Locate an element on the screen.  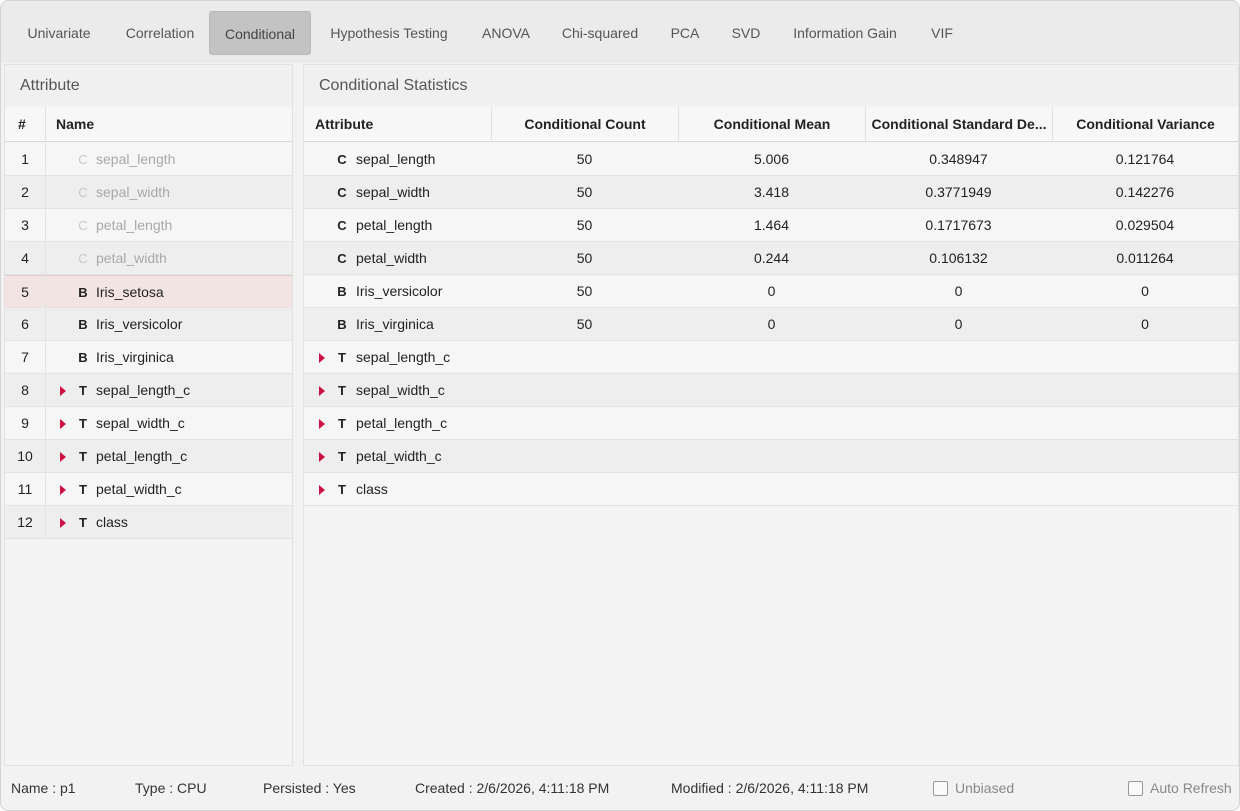
column-header-index: # is located at coordinates (22, 124).